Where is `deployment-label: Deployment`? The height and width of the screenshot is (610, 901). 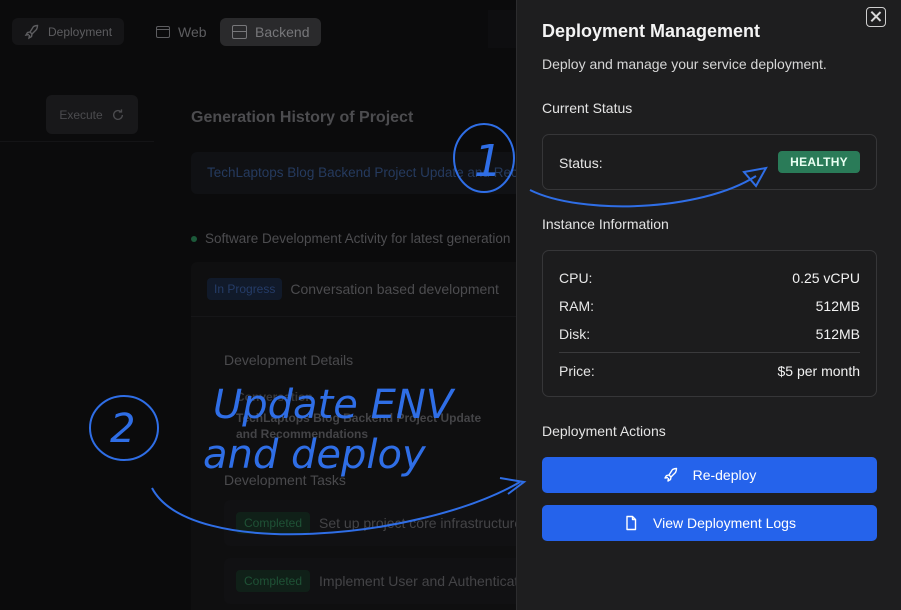 deployment-label: Deployment is located at coordinates (80, 31).